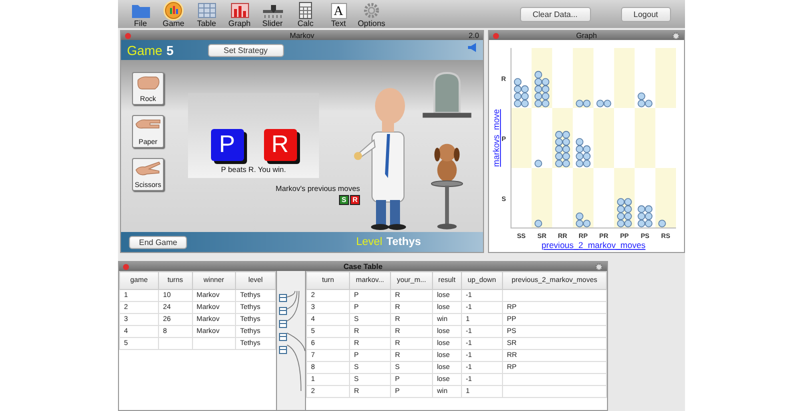 The height and width of the screenshot is (411, 800). Describe the element at coordinates (239, 10) in the screenshot. I see `bar-chart-icon` at that location.